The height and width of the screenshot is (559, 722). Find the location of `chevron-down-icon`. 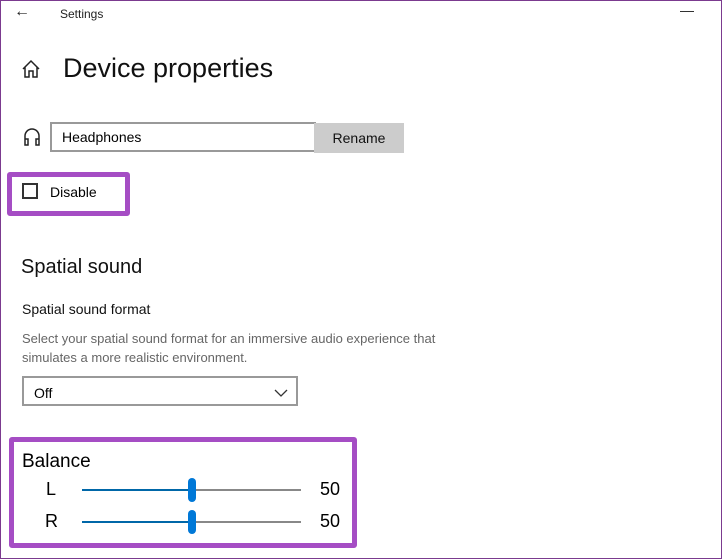

chevron-down-icon is located at coordinates (281, 398).